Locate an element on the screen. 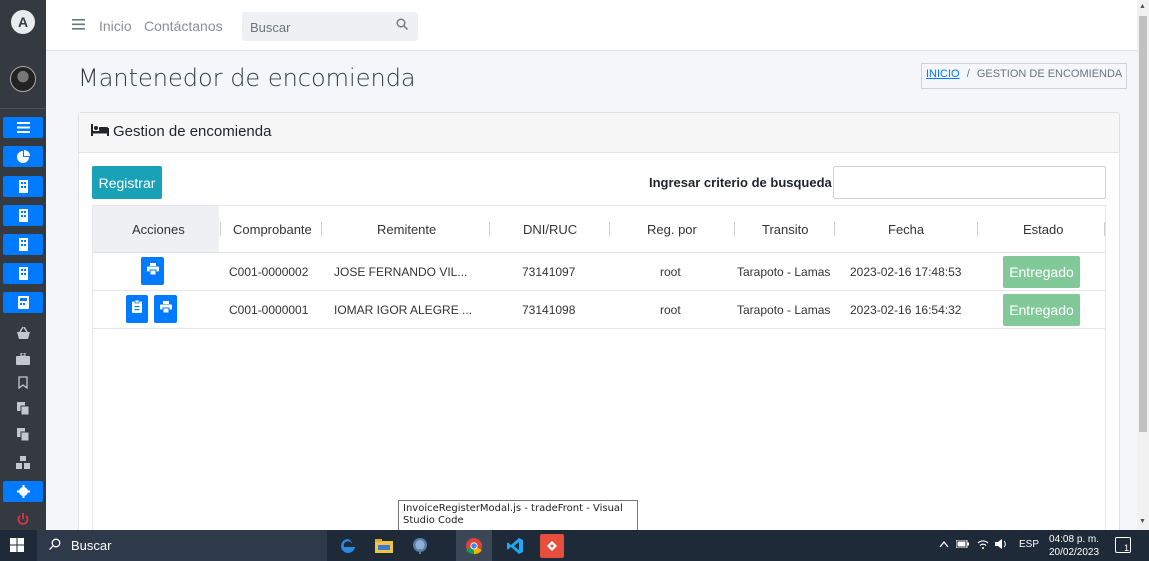 The height and width of the screenshot is (561, 1149). search-icon is located at coordinates (402, 25).